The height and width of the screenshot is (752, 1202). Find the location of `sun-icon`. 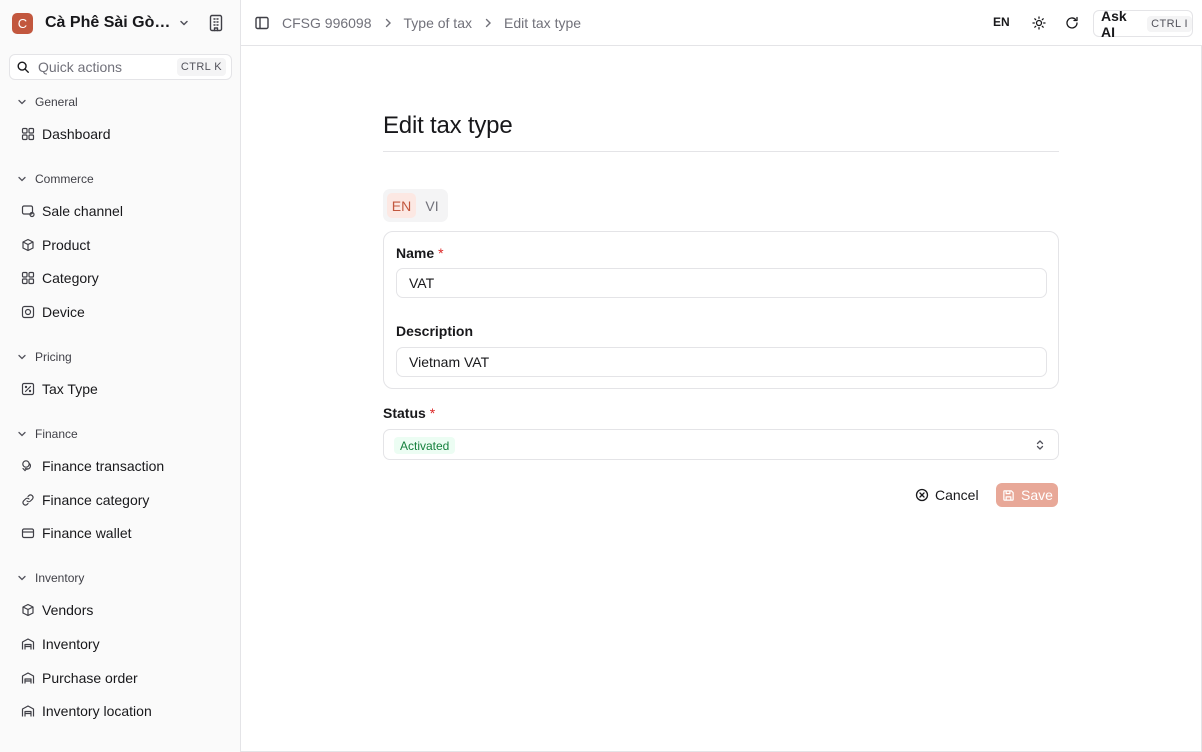

sun-icon is located at coordinates (1039, 23).